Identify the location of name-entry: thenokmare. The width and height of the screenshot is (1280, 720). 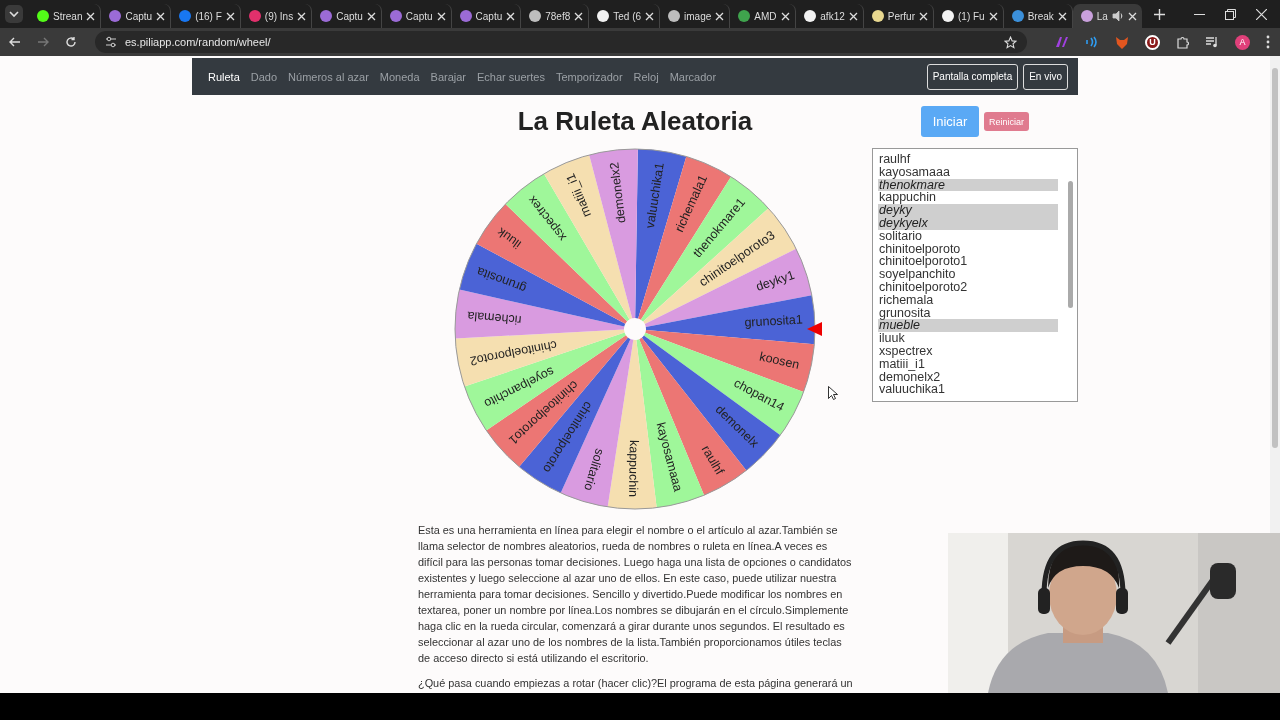
(968, 185).